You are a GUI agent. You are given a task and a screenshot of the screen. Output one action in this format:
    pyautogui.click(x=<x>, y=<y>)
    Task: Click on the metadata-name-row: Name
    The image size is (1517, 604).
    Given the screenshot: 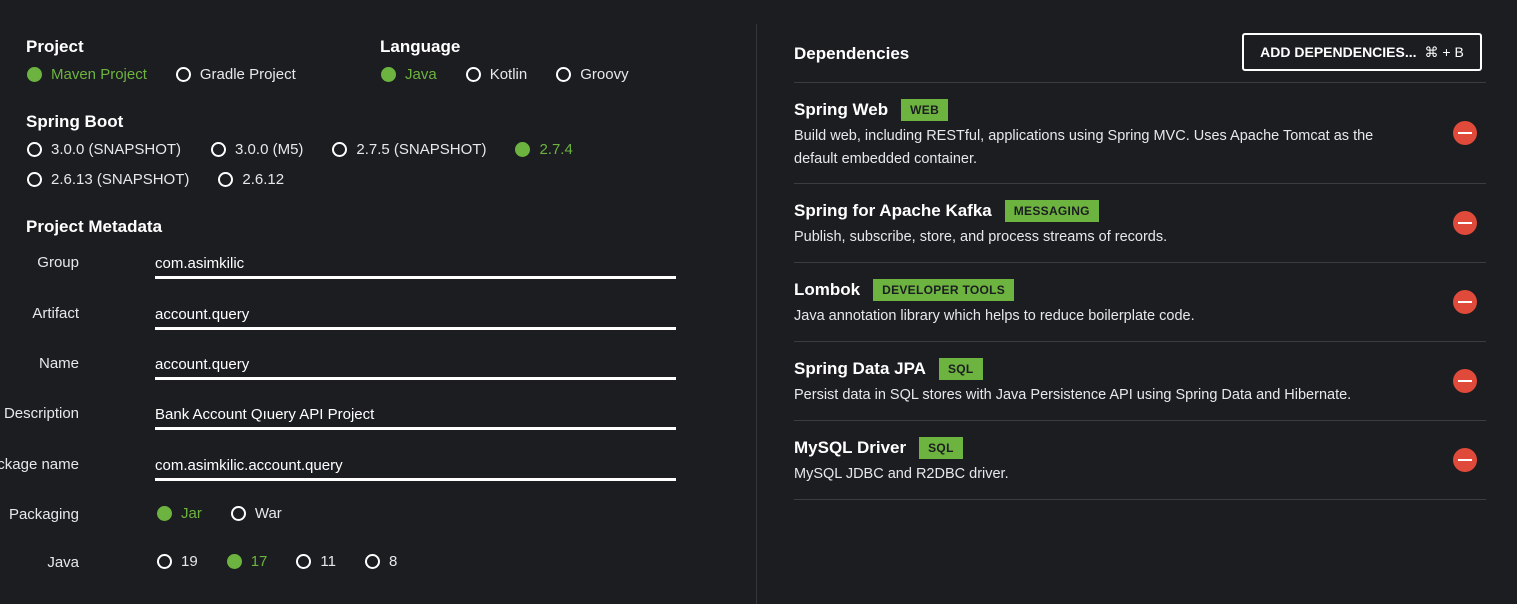 What is the action you would take?
    pyautogui.click(x=350, y=373)
    